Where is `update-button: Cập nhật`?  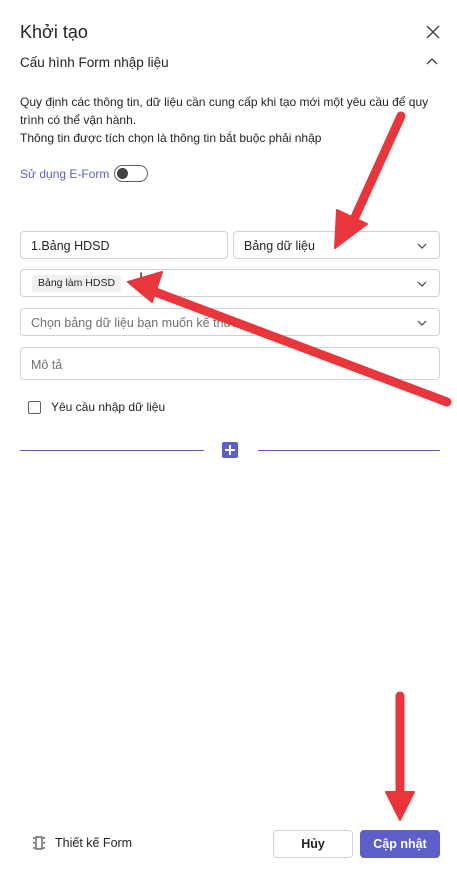 update-button: Cập nhật is located at coordinates (400, 844).